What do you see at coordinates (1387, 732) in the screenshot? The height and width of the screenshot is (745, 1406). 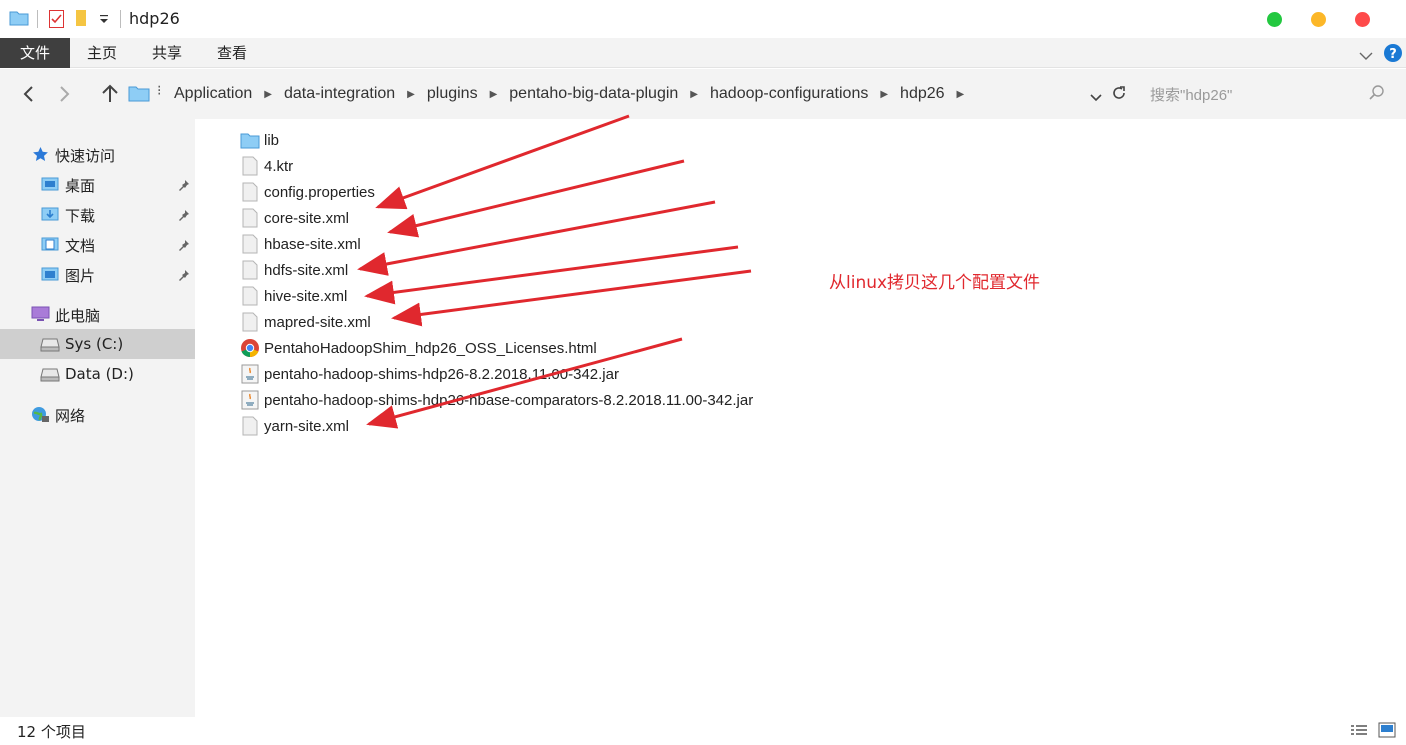 I see `large-icons-view-icon` at bounding box center [1387, 732].